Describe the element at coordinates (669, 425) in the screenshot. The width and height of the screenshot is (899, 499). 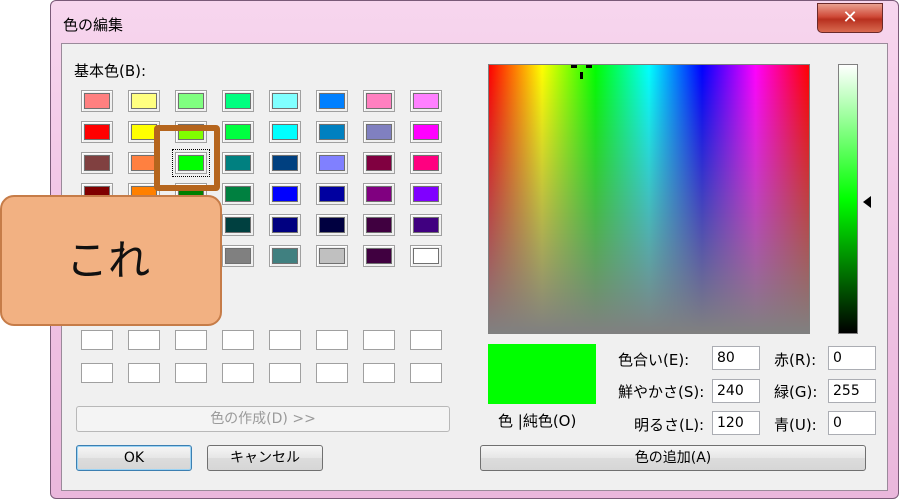
I see `luminosity-label: 明るさ(L):` at that location.